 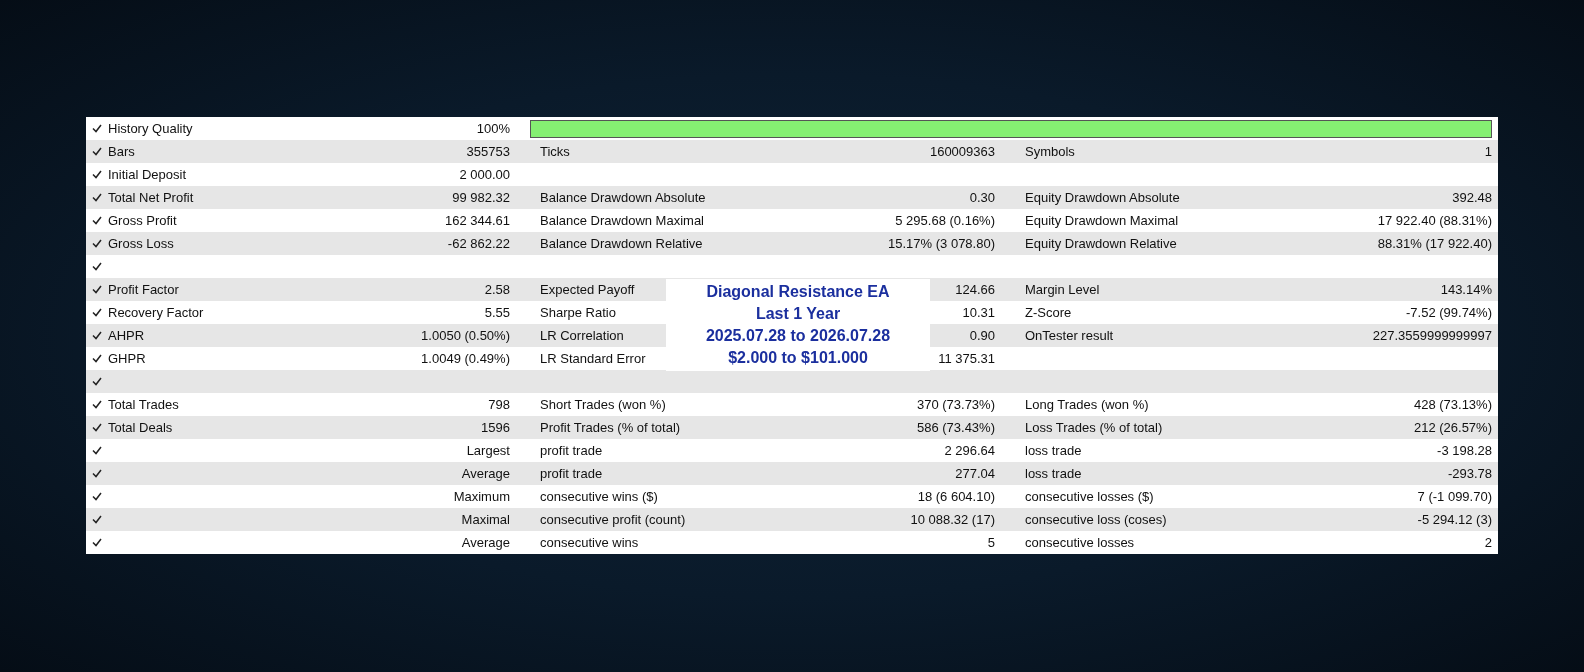 I want to click on metric-label: consecutive profit (count), so click(x=613, y=519).